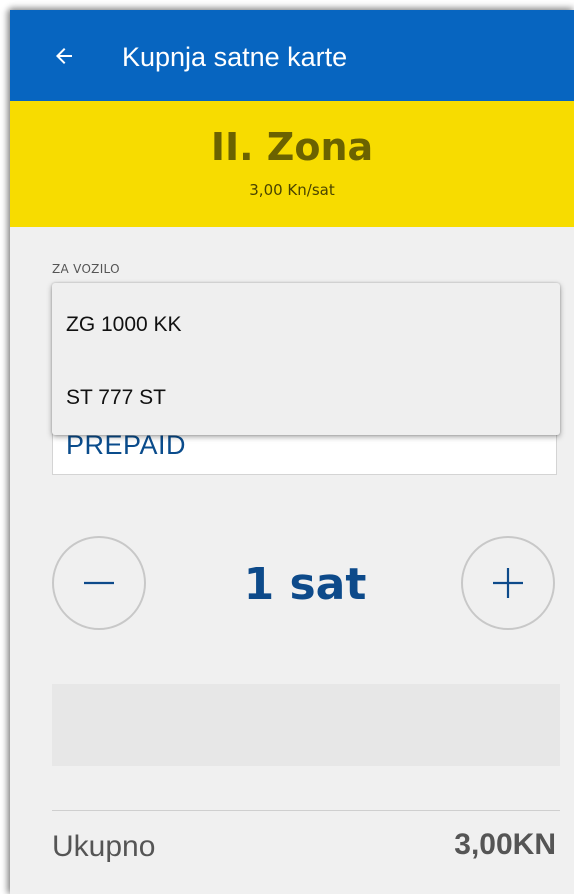 This screenshot has width=574, height=894. What do you see at coordinates (104, 846) in the screenshot?
I see `total-label: Ukupno` at bounding box center [104, 846].